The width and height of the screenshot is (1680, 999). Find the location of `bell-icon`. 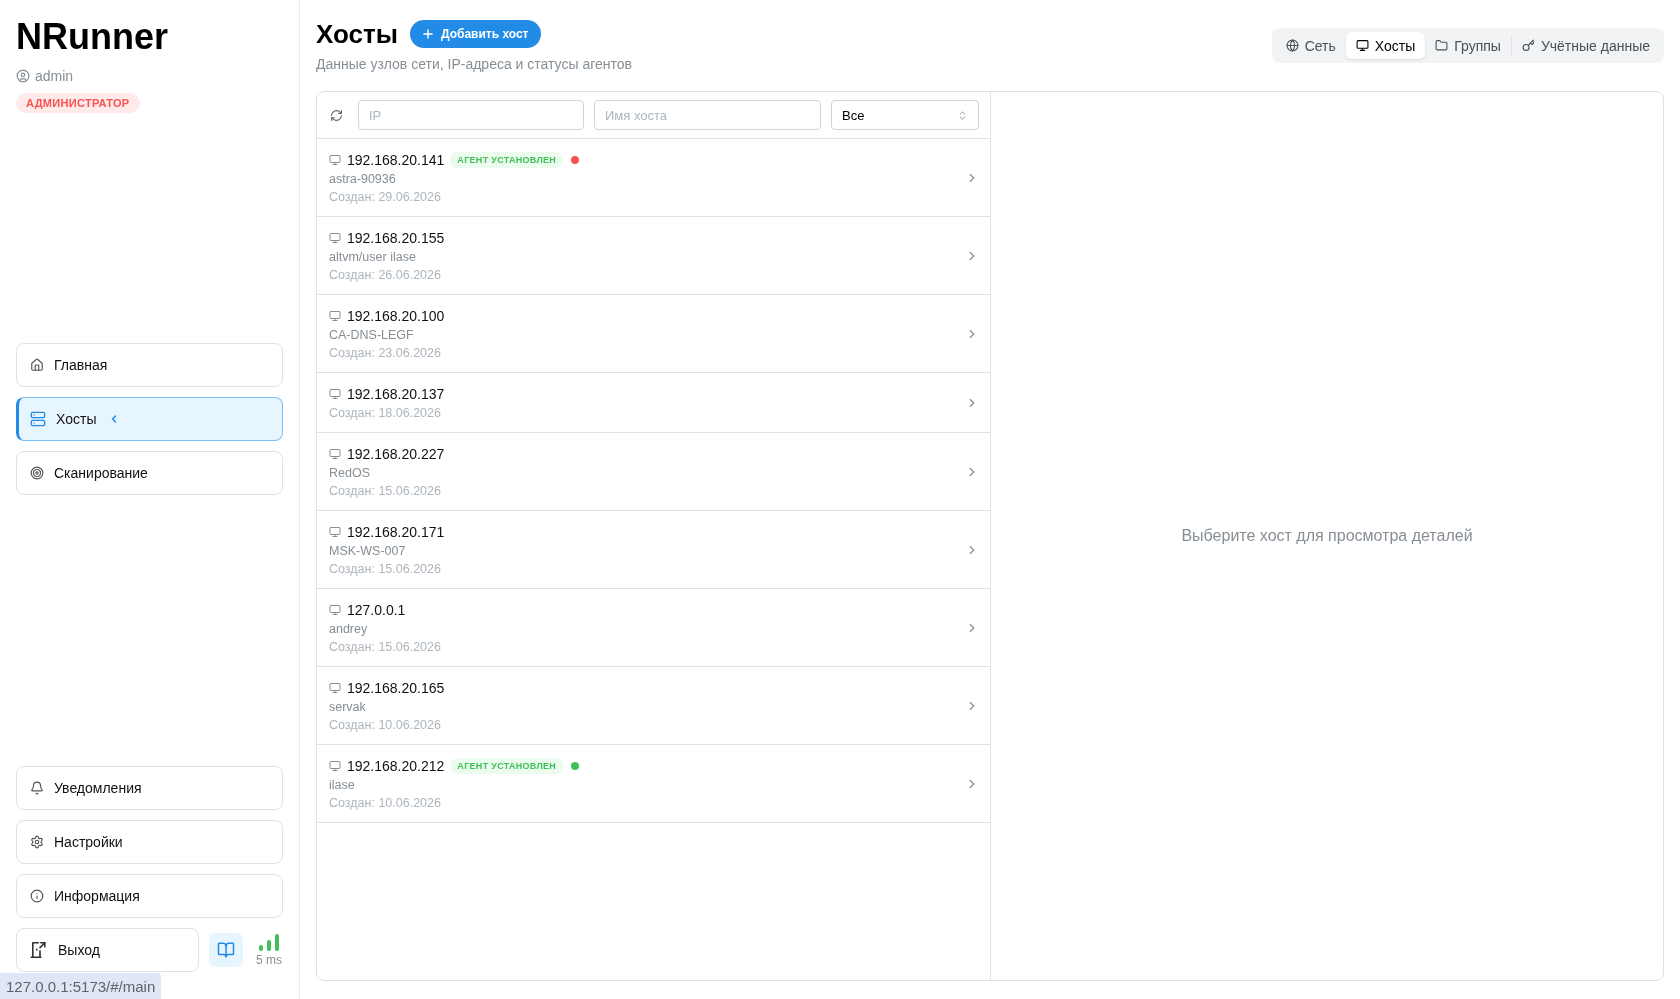

bell-icon is located at coordinates (37, 788).